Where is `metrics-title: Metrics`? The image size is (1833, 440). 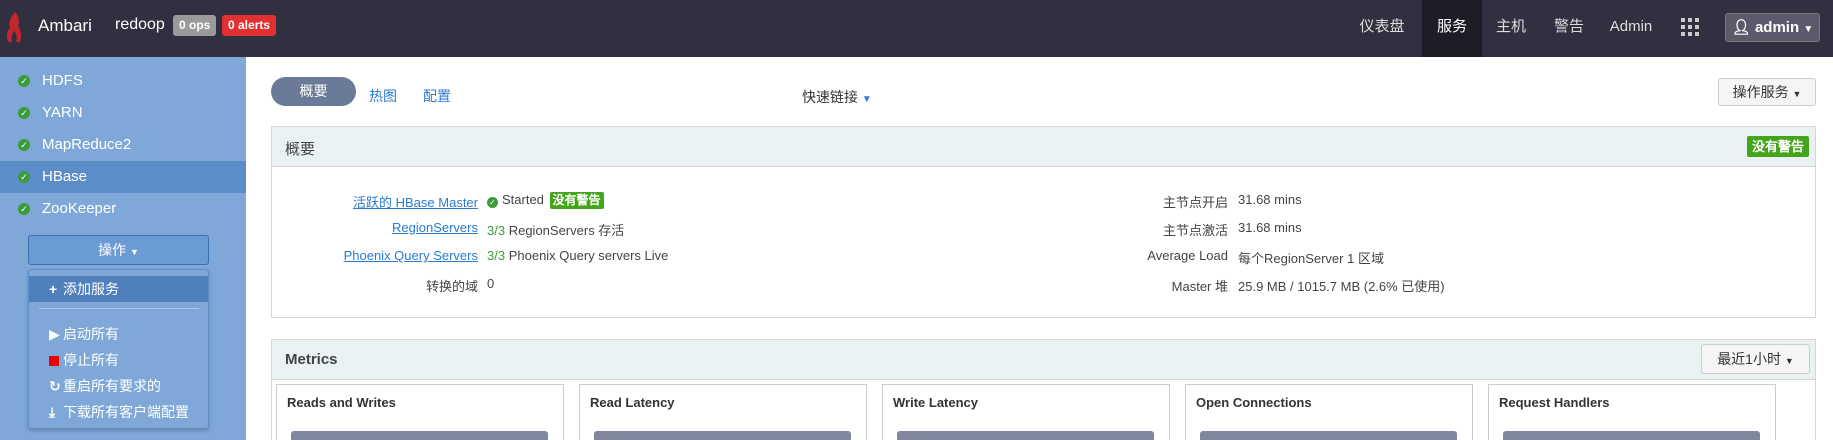 metrics-title: Metrics is located at coordinates (311, 359).